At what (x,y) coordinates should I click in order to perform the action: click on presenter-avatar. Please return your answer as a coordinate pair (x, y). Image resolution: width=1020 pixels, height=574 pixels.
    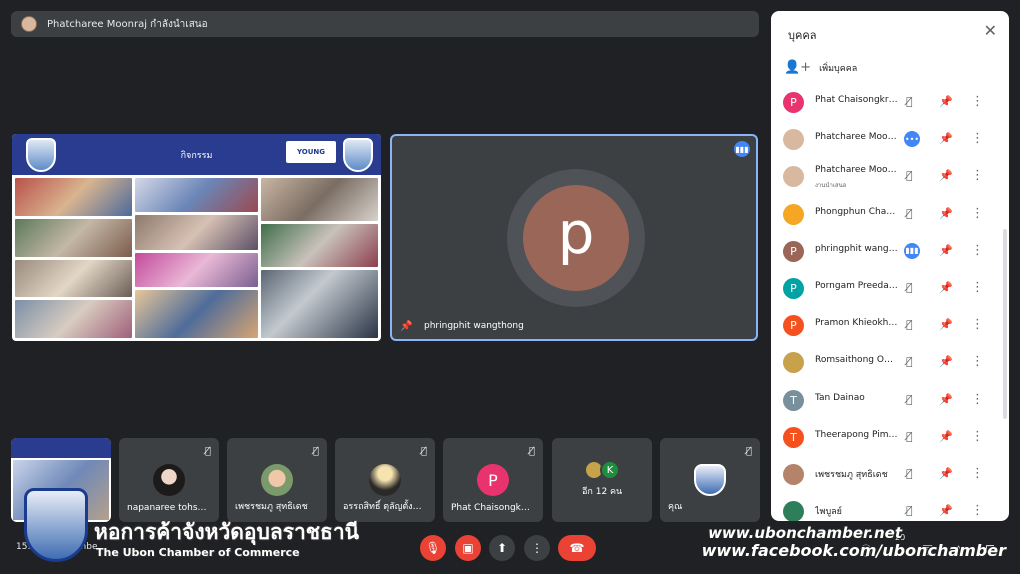
    Looking at the image, I should click on (29, 24).